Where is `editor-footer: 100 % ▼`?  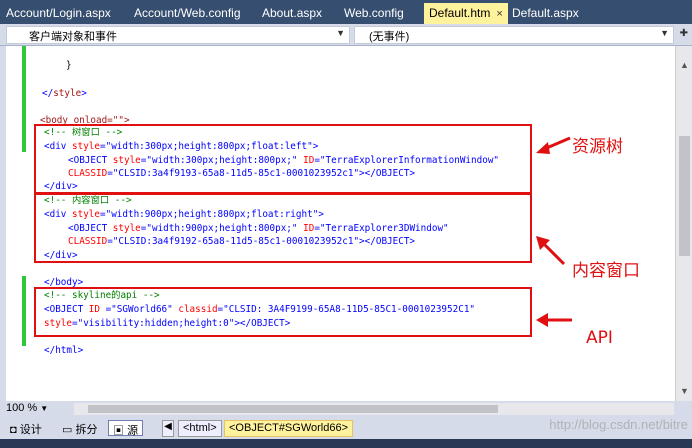 editor-footer: 100 % ▼ is located at coordinates (346, 409).